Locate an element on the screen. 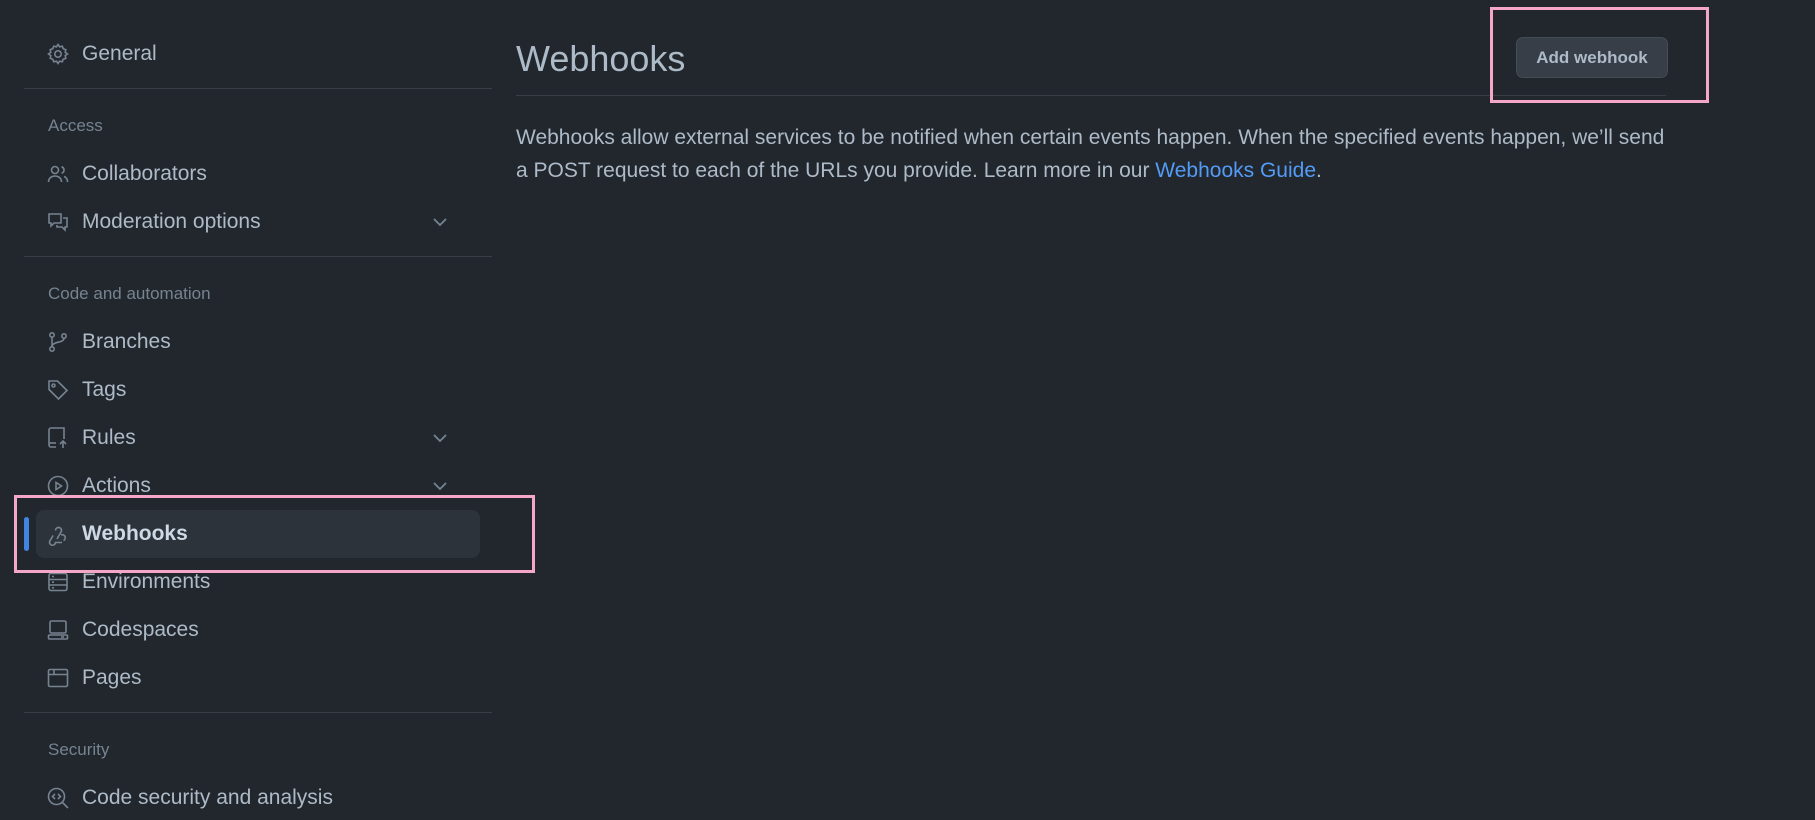 The height and width of the screenshot is (820, 1815). sidebar-item-environments: Environments is located at coordinates (258, 582).